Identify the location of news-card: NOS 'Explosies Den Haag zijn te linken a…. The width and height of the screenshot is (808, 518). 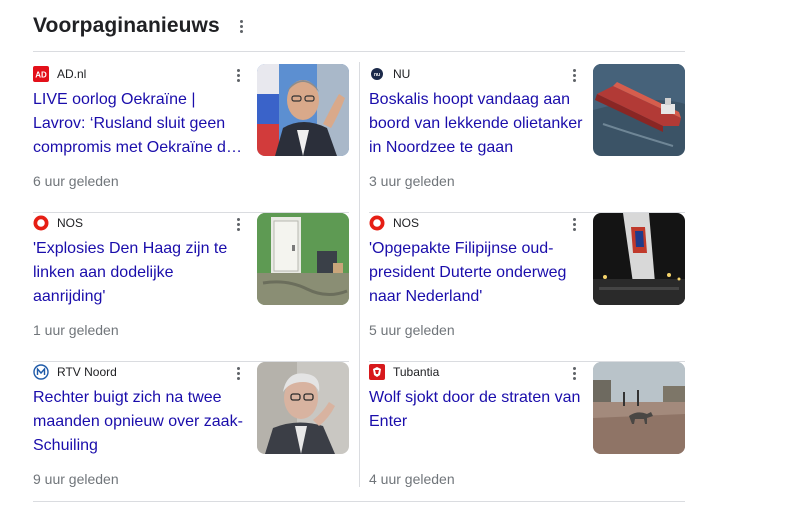
(191, 287).